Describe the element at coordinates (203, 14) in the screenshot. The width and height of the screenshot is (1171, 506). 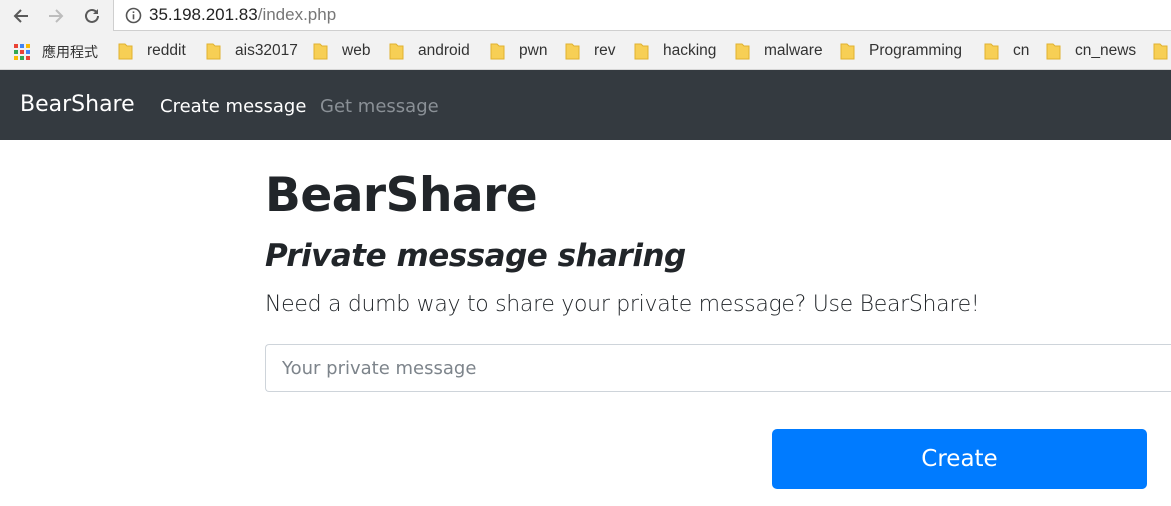
I see `url-host: 35.198.201.83` at that location.